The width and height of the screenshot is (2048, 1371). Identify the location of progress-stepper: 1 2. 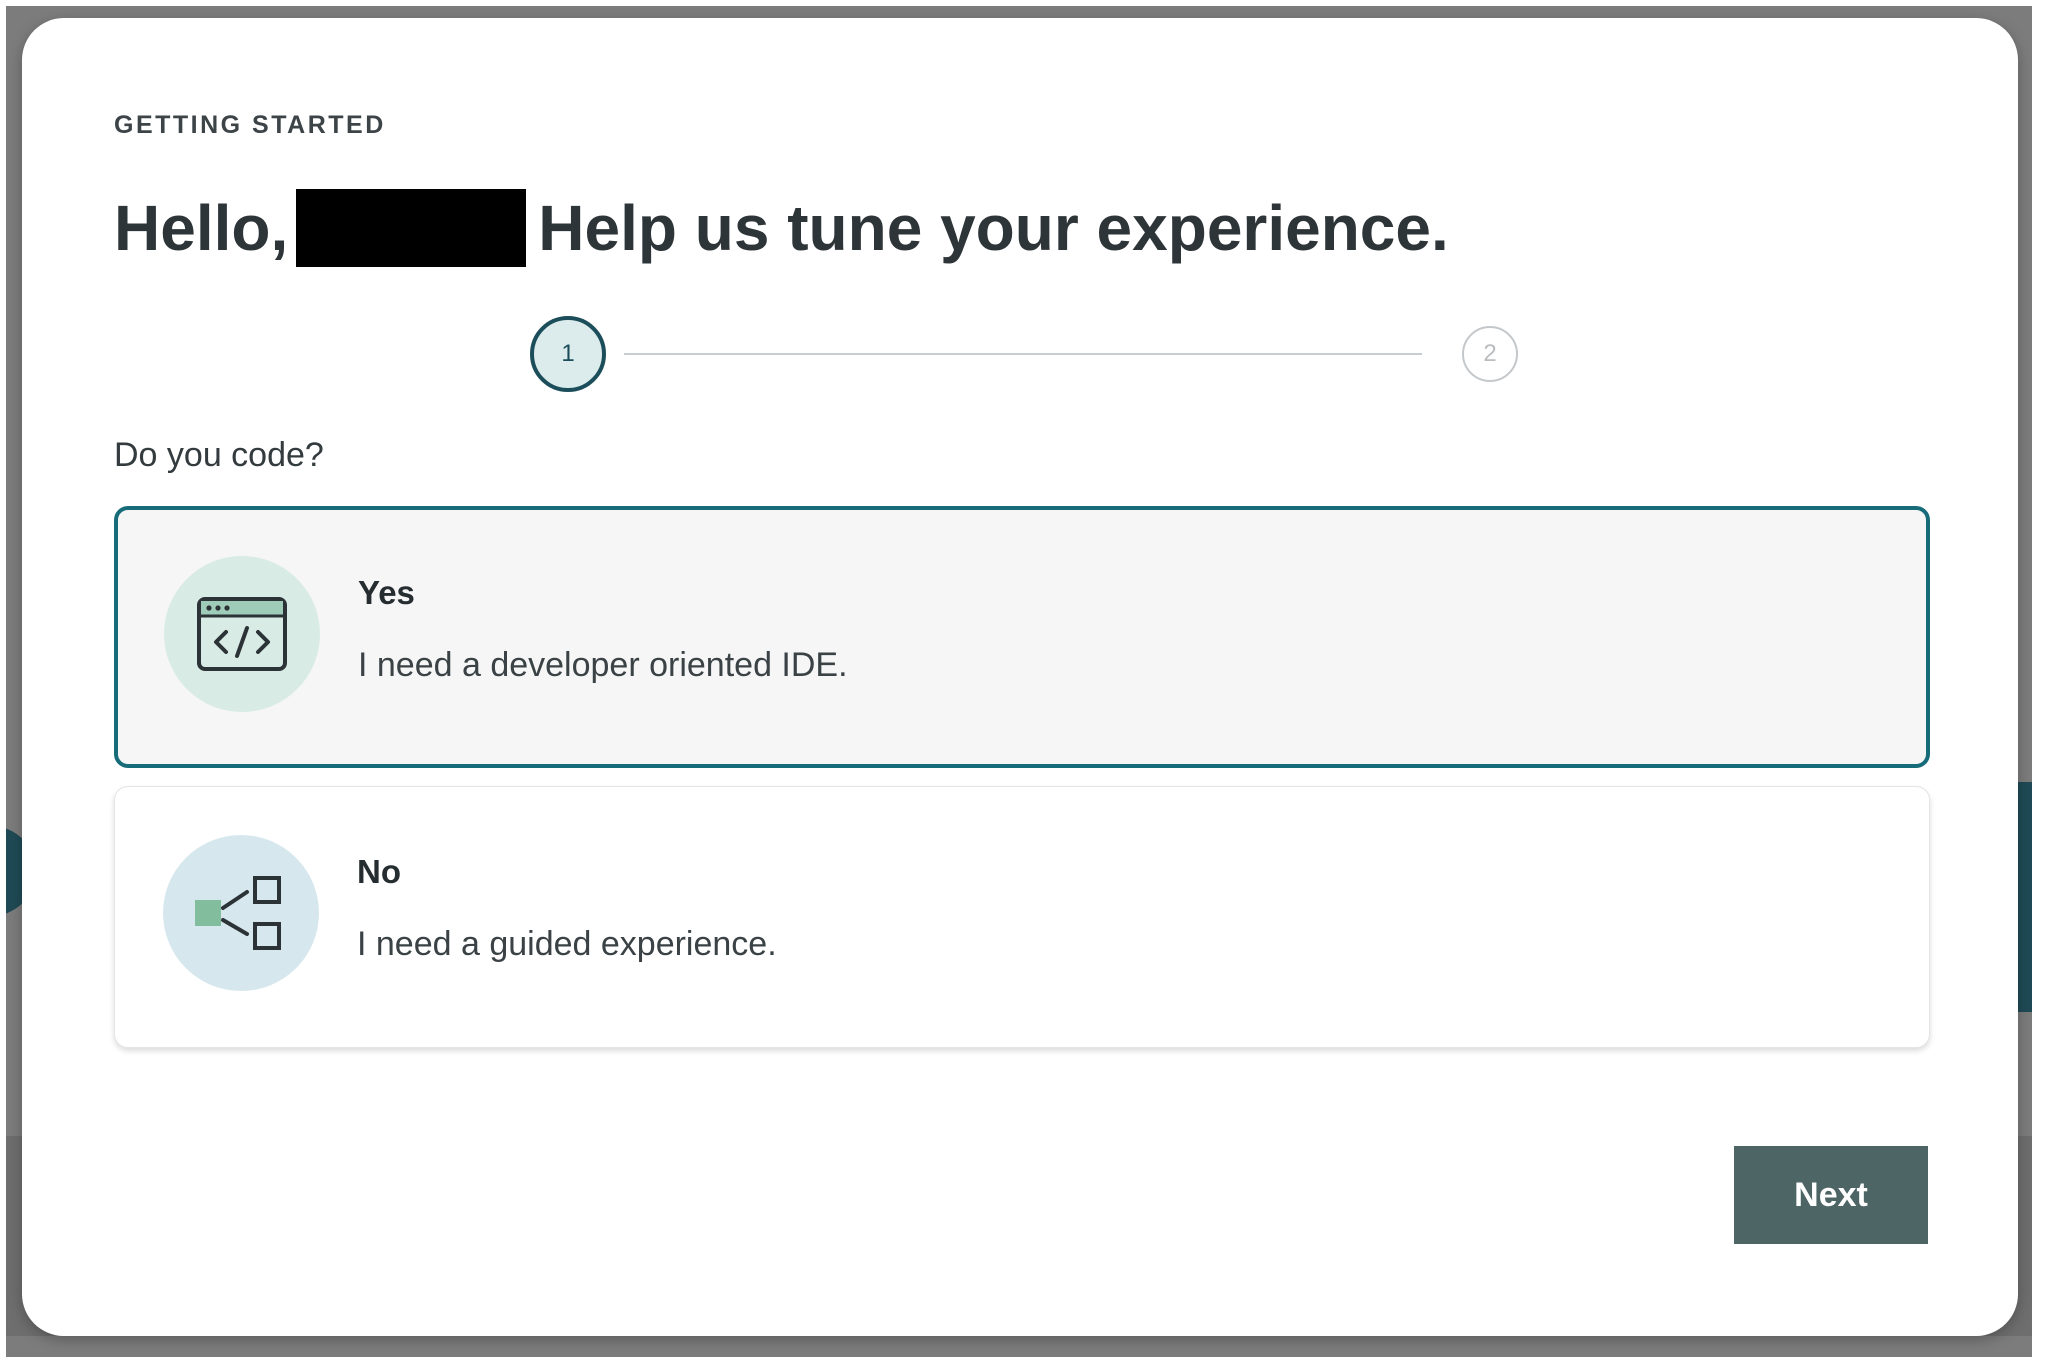
(1030, 354).